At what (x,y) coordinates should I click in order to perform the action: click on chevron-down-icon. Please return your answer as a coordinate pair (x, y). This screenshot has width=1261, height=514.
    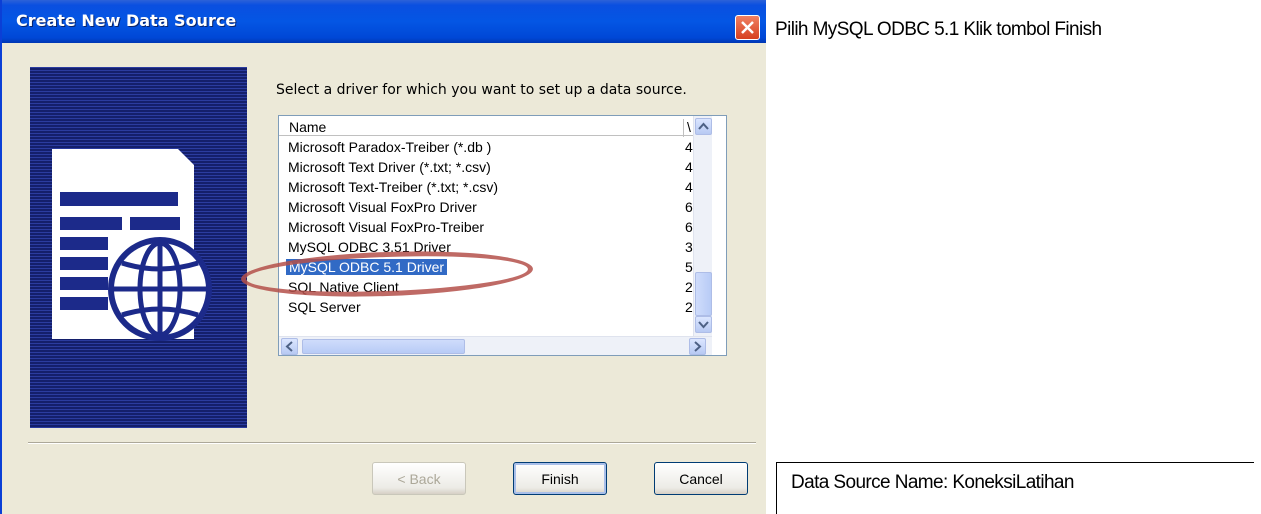
    Looking at the image, I should click on (703, 325).